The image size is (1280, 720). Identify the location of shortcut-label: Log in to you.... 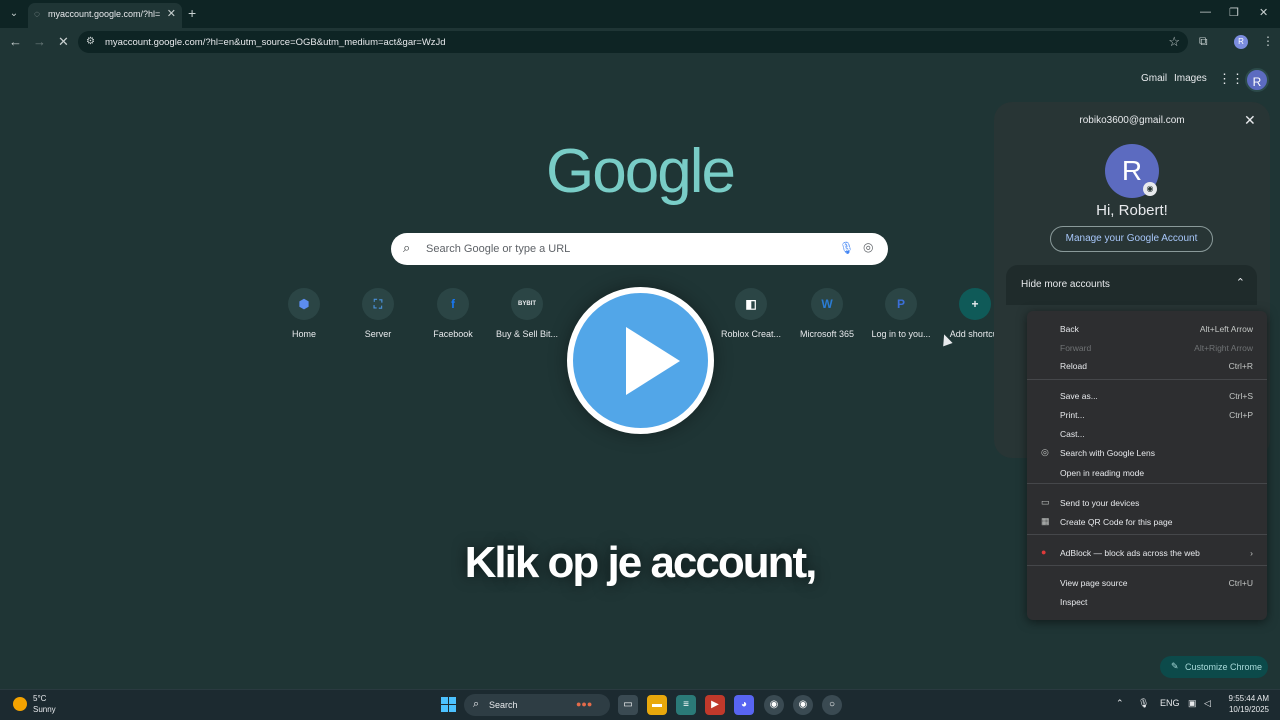
(901, 334).